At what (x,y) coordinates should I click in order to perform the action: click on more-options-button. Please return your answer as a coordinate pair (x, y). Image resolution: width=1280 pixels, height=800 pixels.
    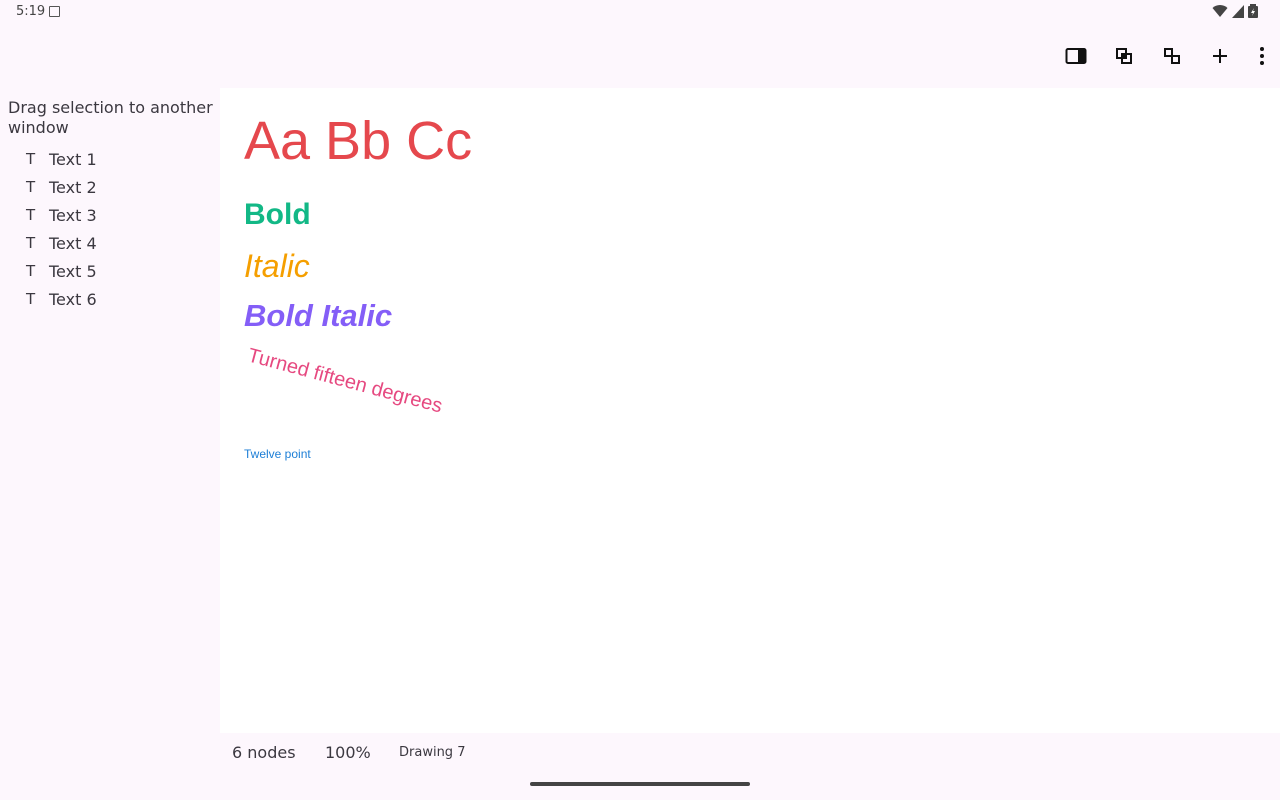
    Looking at the image, I should click on (1262, 56).